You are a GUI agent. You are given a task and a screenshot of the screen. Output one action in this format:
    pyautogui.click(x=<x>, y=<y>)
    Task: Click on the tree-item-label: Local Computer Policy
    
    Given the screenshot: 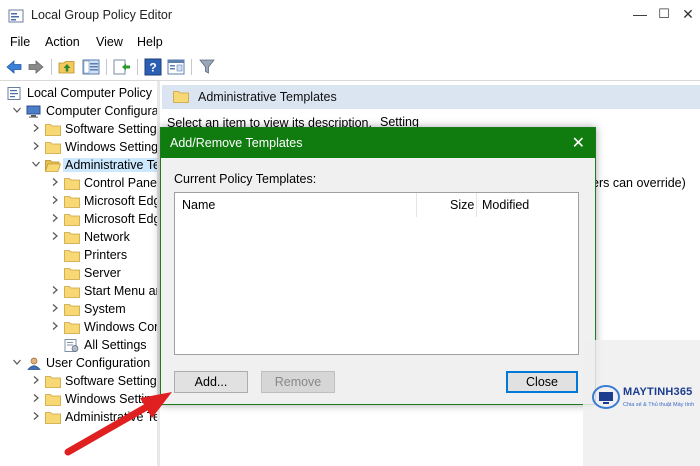 What is the action you would take?
    pyautogui.click(x=90, y=93)
    